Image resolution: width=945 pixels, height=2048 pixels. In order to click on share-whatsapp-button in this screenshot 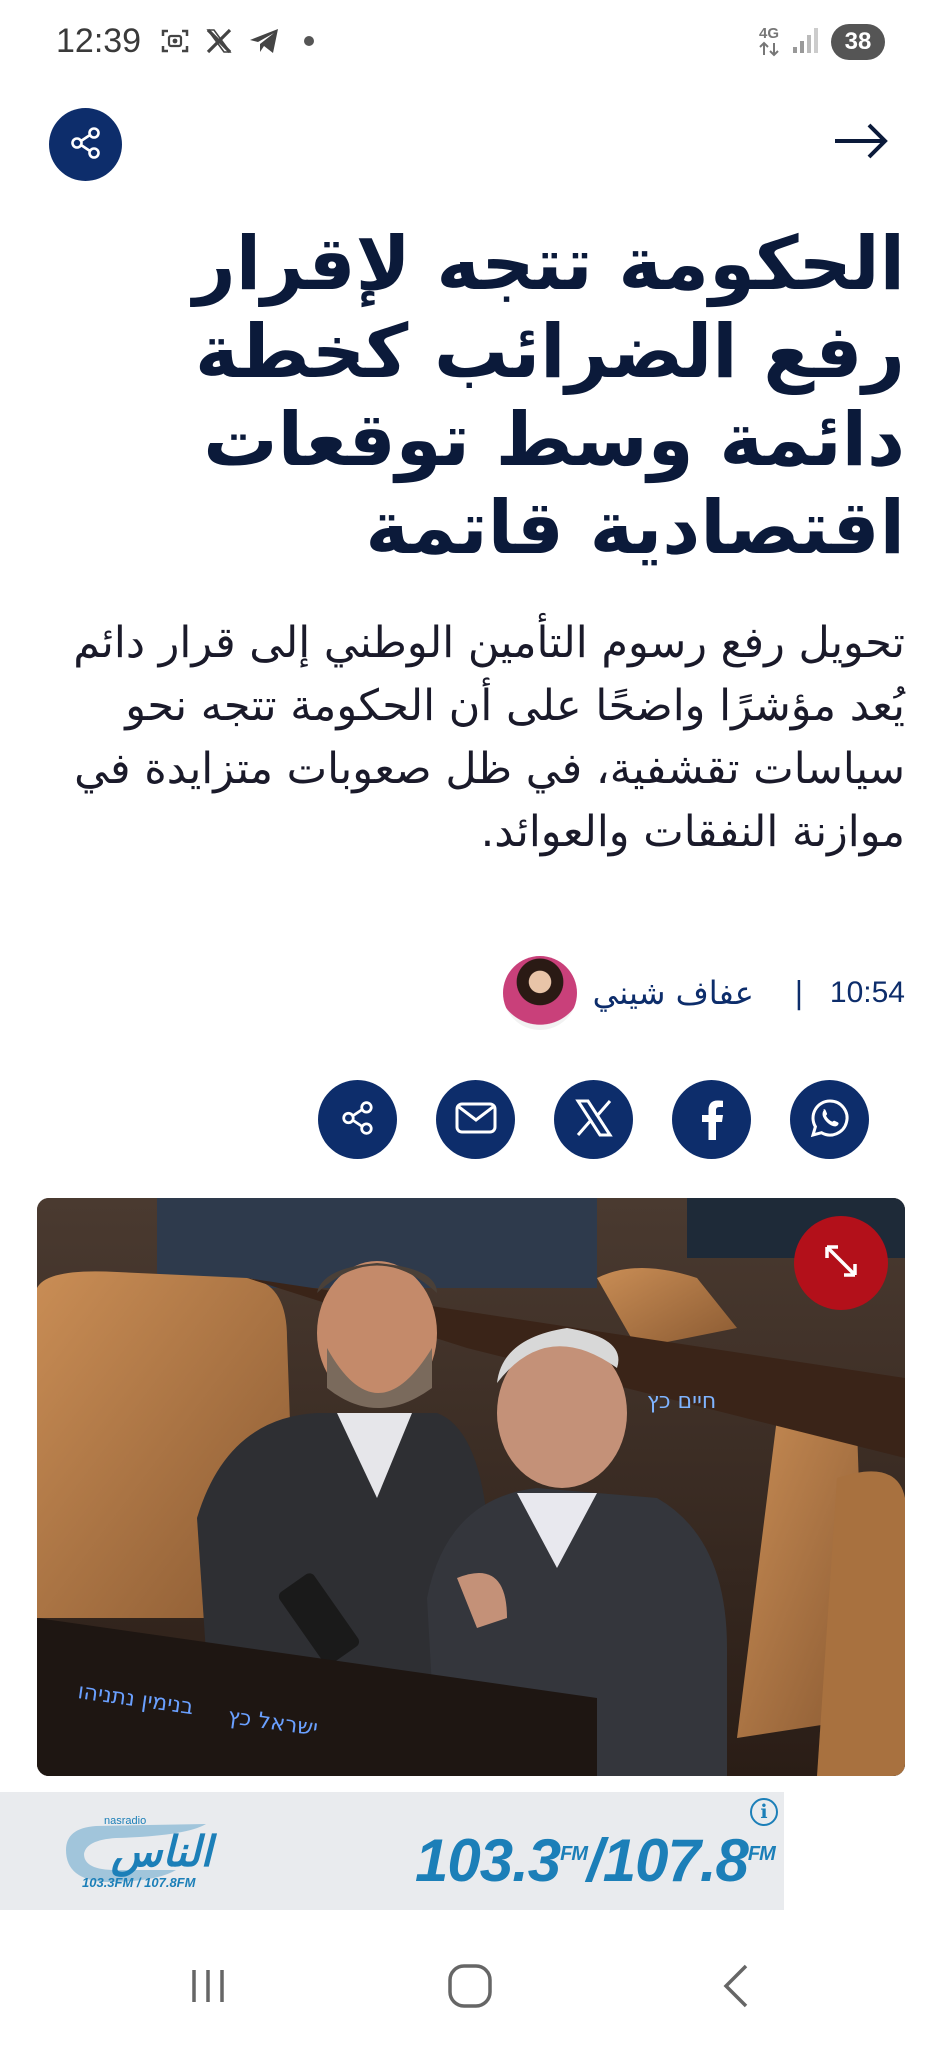, I will do `click(829, 1119)`.